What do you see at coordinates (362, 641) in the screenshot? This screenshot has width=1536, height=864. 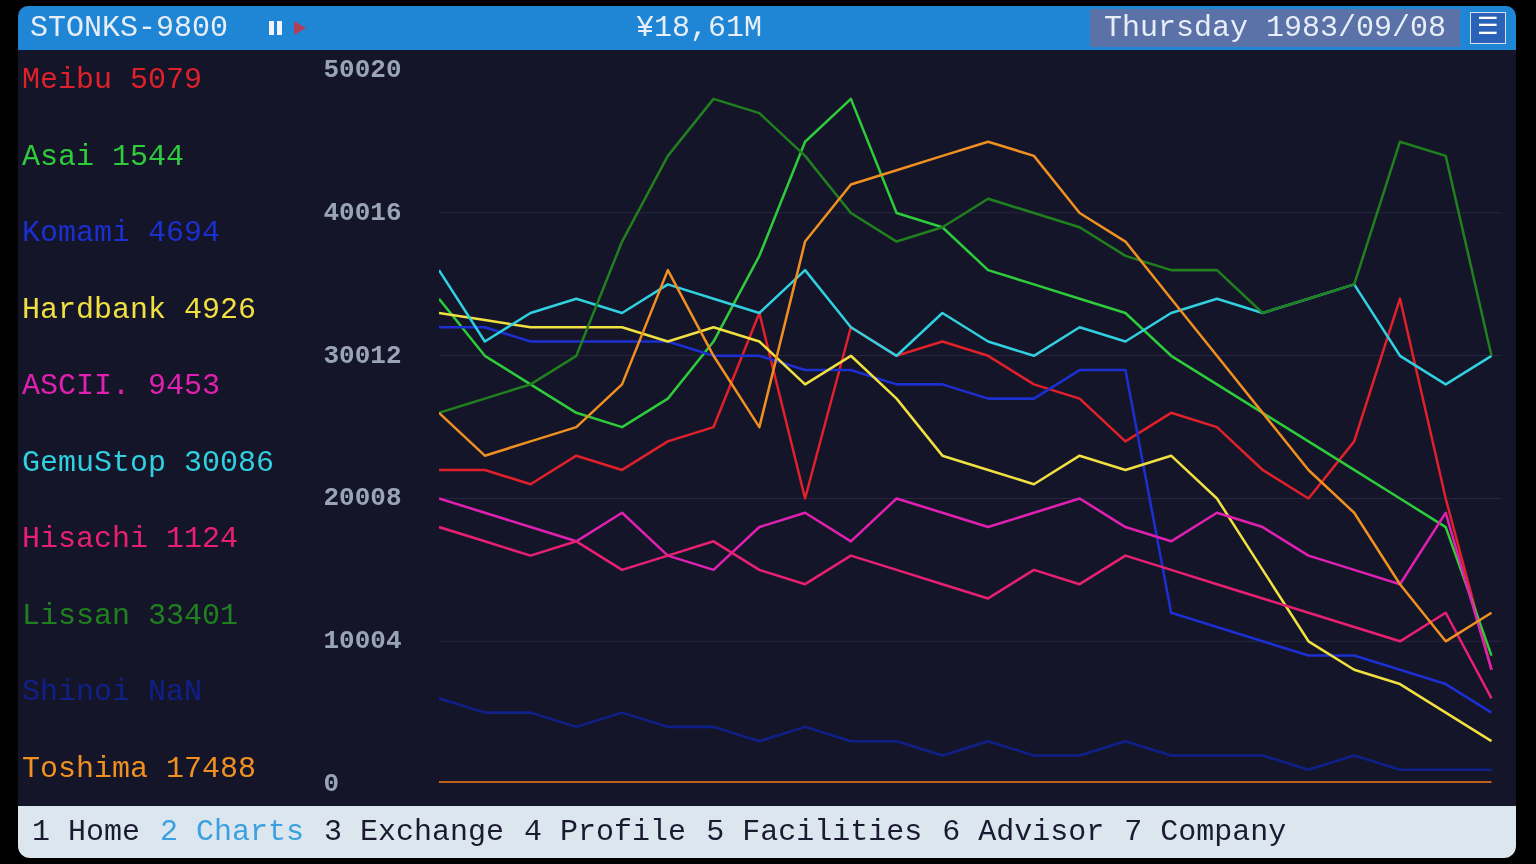 I see `axis-label: 10004` at bounding box center [362, 641].